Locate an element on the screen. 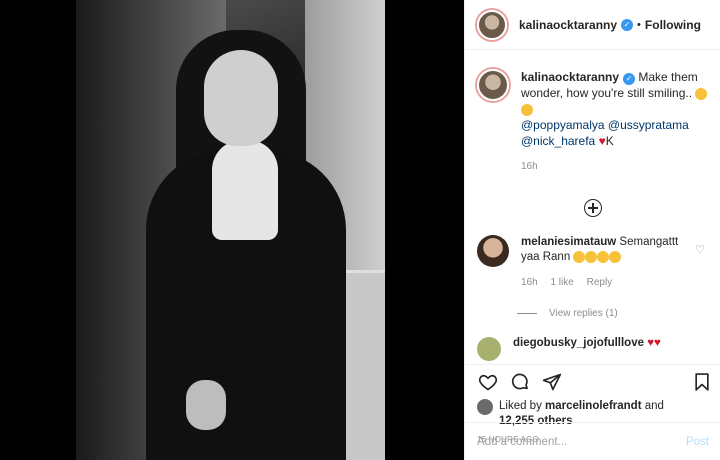 The height and width of the screenshot is (460, 720). caption-suffix: K is located at coordinates (609, 141).